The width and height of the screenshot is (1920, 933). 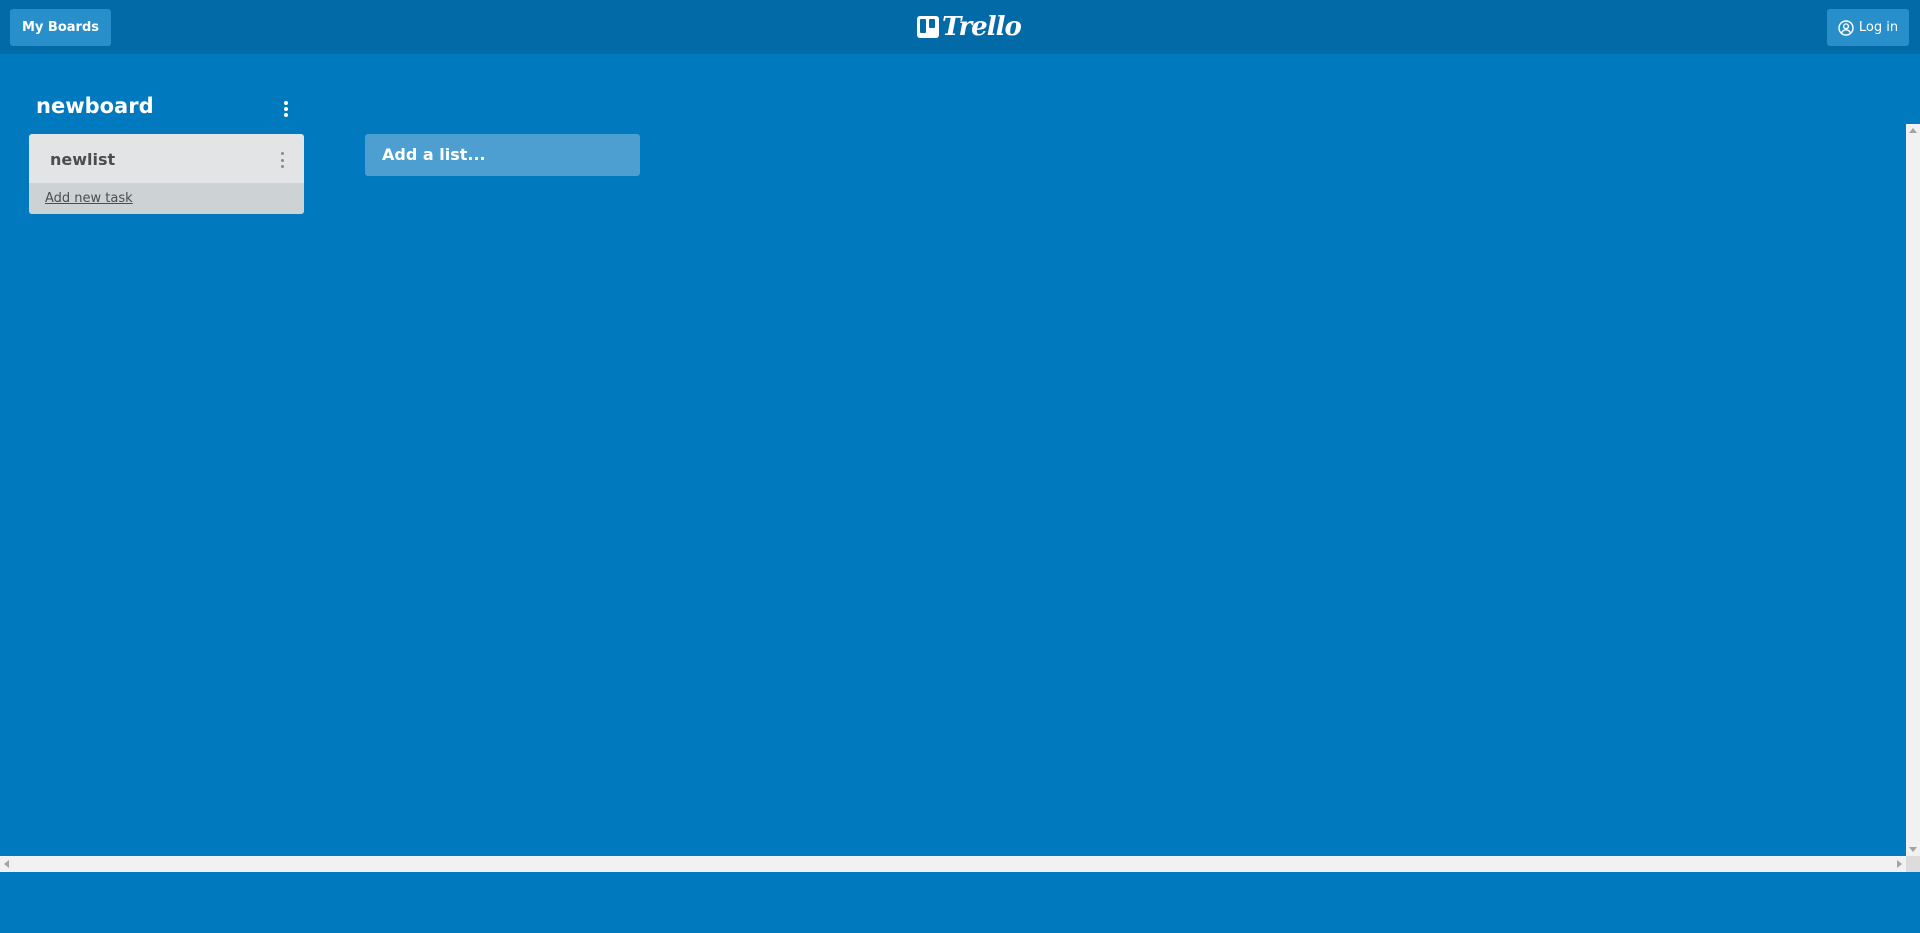 I want to click on board-title: newboard, so click(x=95, y=106).